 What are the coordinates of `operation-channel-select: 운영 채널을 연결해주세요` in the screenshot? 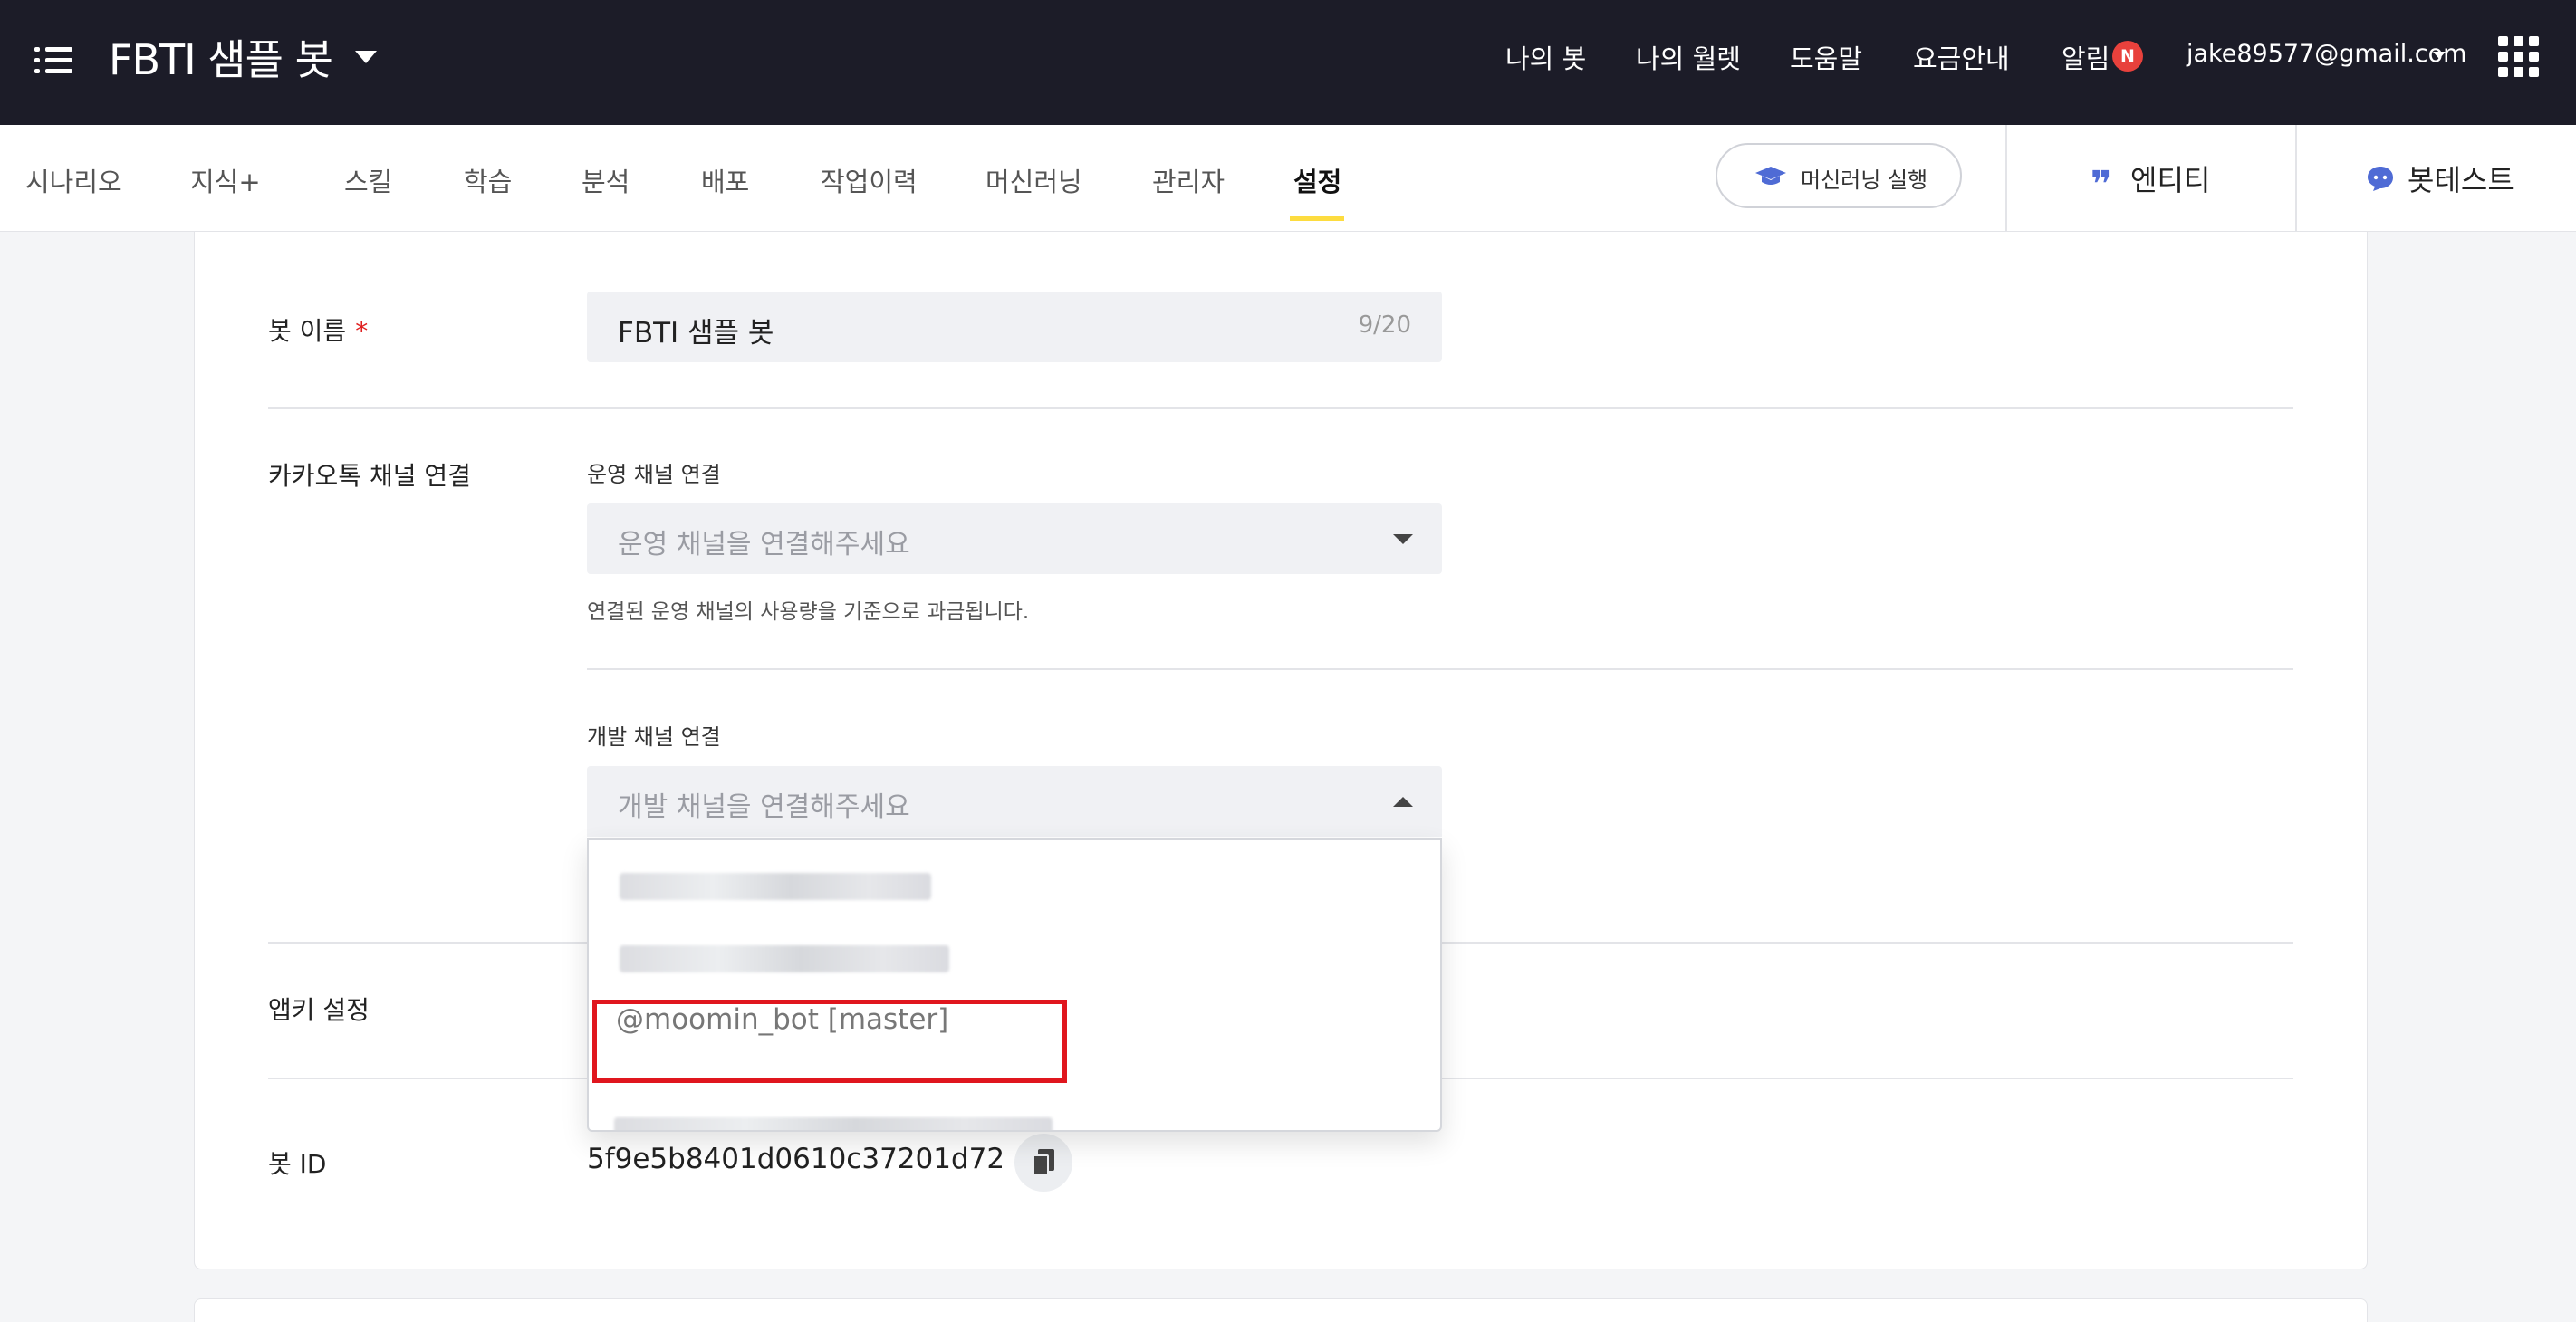 It's located at (1014, 538).